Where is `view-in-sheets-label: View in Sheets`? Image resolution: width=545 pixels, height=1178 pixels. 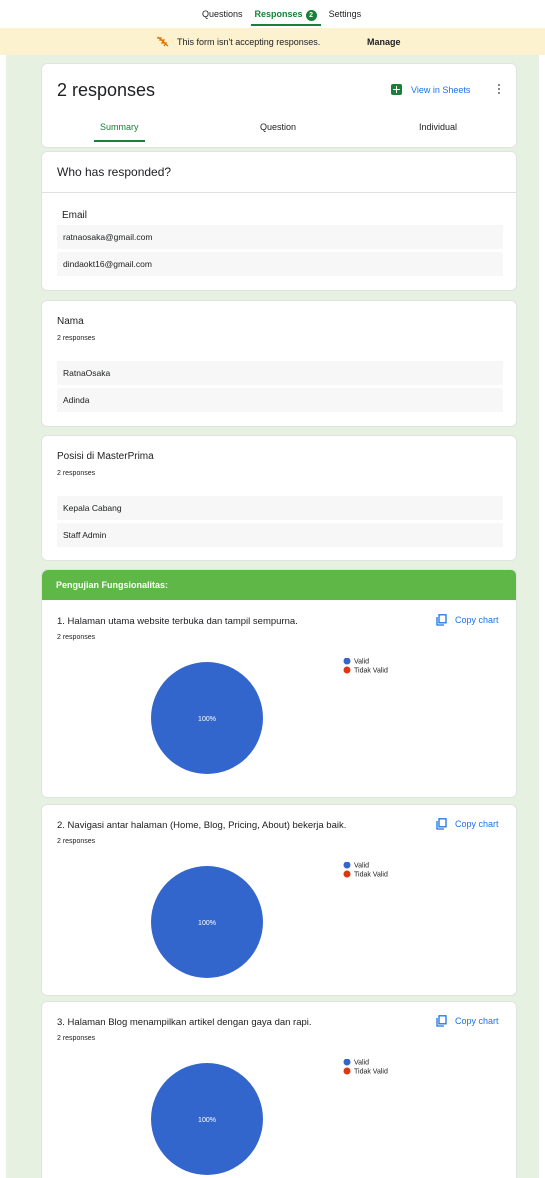
view-in-sheets-label: View in Sheets is located at coordinates (441, 89).